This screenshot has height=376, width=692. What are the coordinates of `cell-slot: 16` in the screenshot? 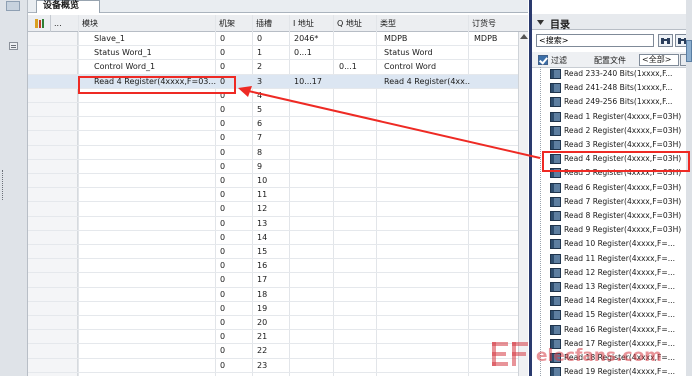 It's located at (272, 266).